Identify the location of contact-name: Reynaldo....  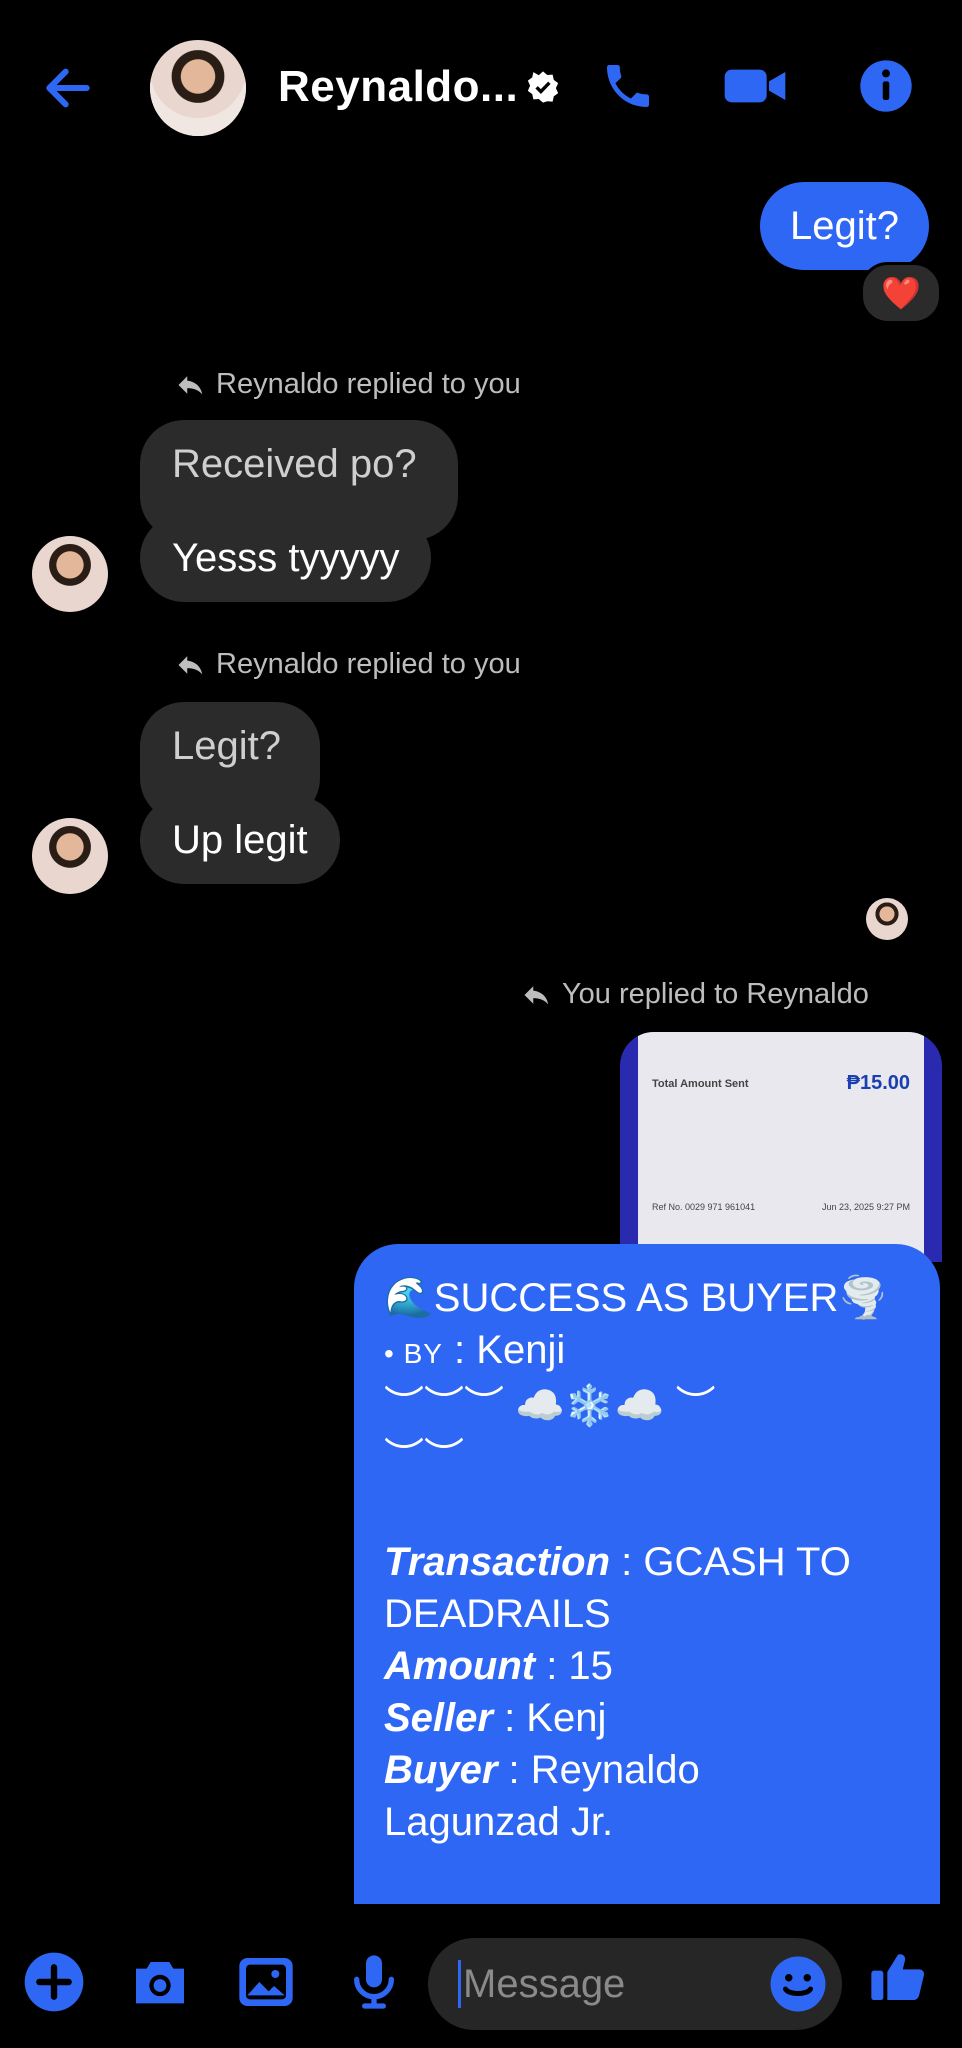
(398, 87).